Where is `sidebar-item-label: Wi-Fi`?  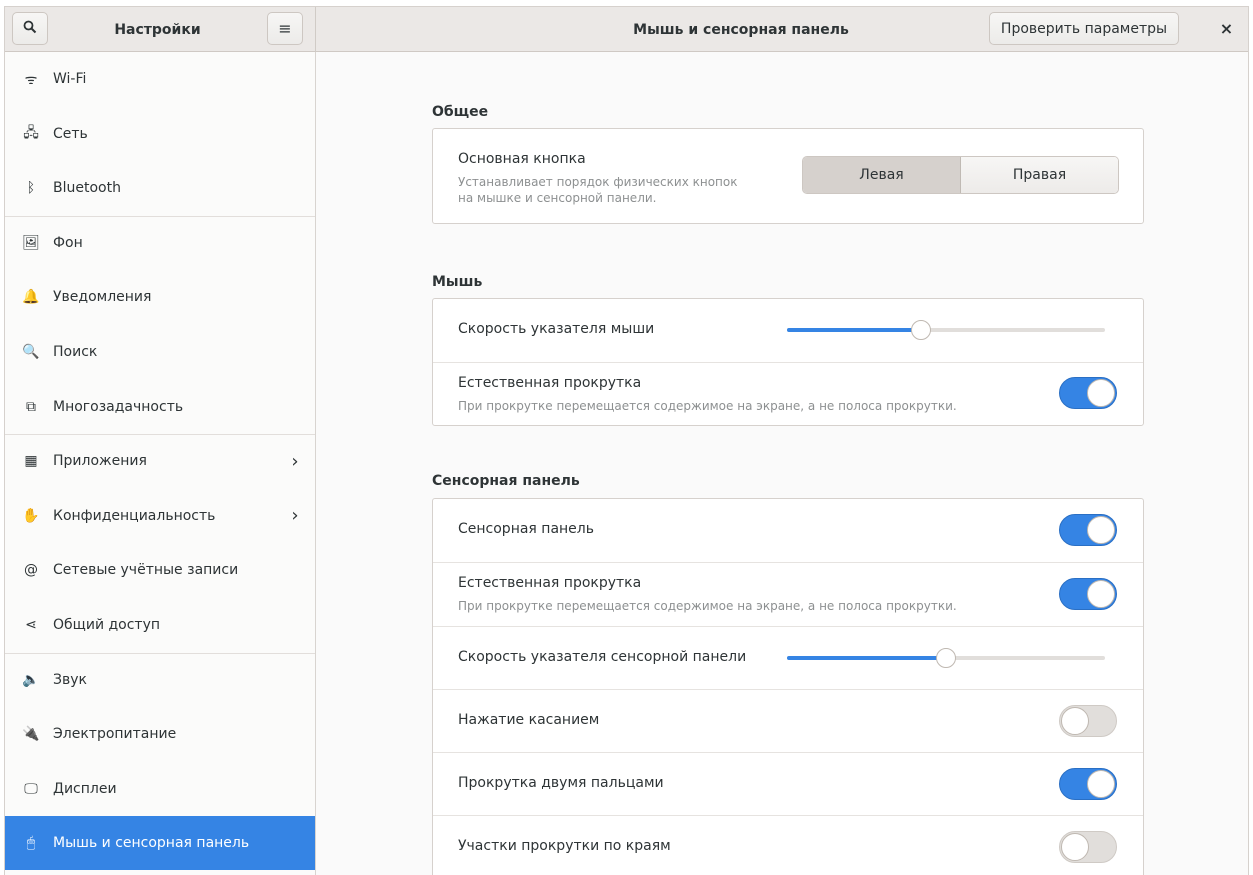
sidebar-item-label: Wi-Fi is located at coordinates (70, 79).